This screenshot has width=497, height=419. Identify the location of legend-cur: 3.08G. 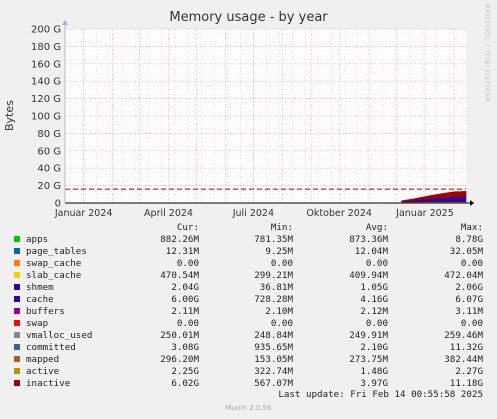
(185, 347).